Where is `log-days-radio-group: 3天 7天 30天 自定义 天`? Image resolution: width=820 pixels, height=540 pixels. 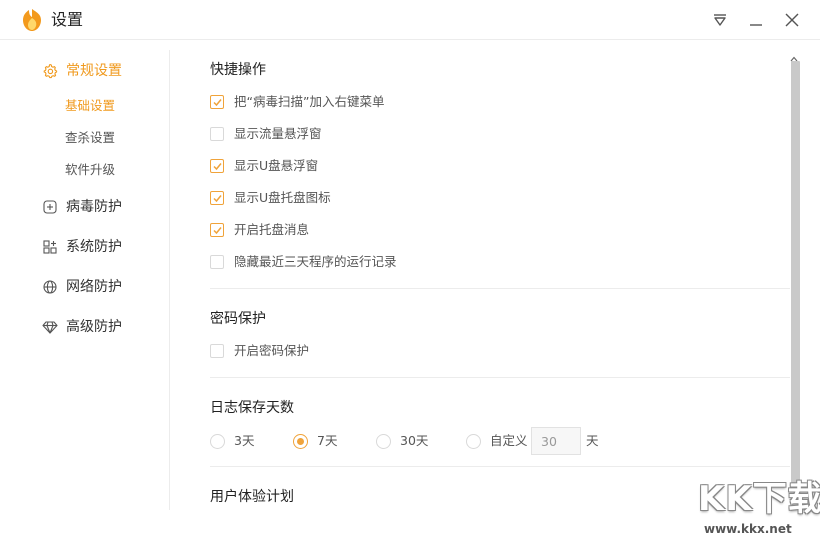
log-days-radio-group: 3天 7天 30天 自定义 天 is located at coordinates (500, 441).